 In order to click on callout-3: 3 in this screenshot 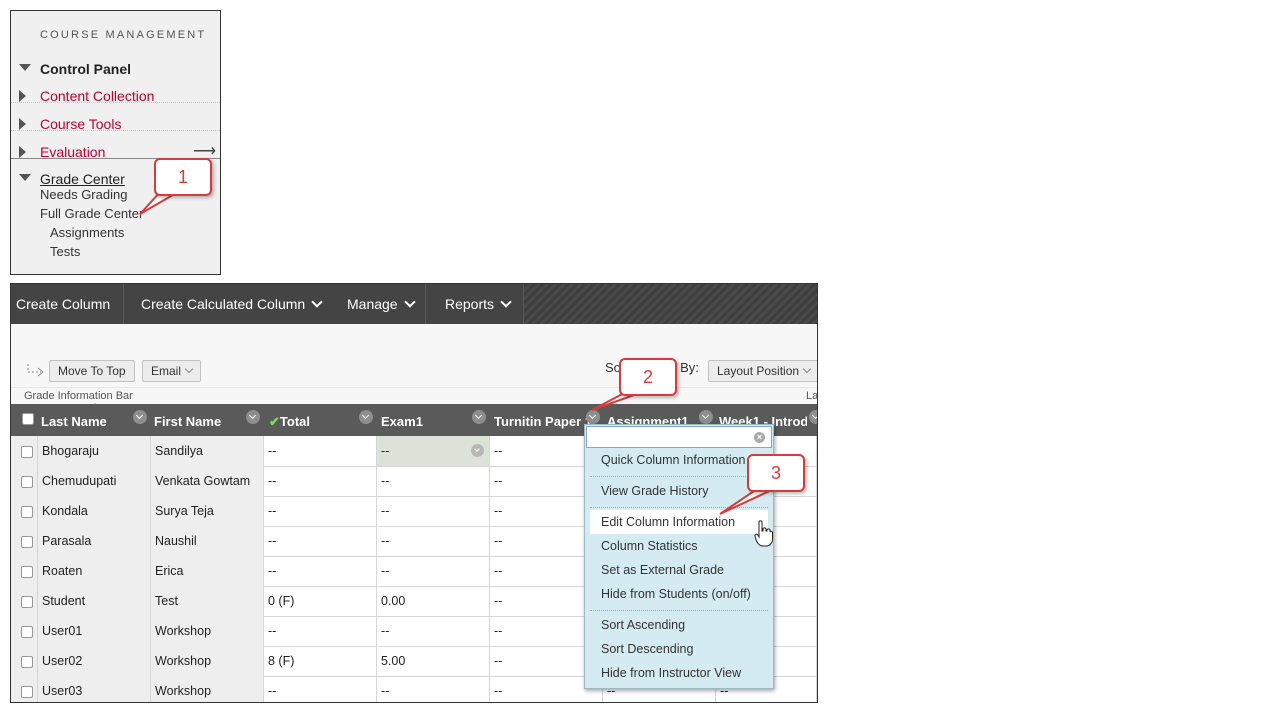, I will do `click(776, 473)`.